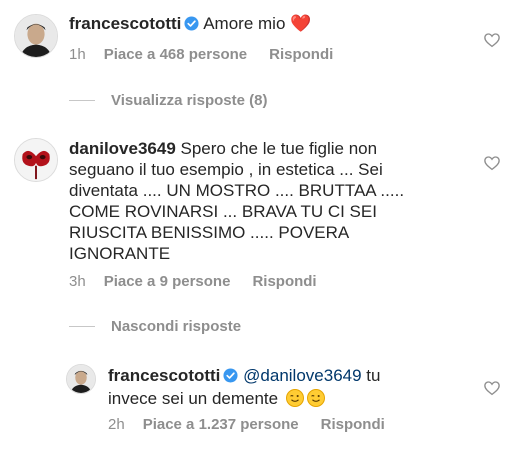 The width and height of the screenshot is (528, 449). Describe the element at coordinates (176, 326) in the screenshot. I see `hide-replies-label: Nascondi risposte` at that location.